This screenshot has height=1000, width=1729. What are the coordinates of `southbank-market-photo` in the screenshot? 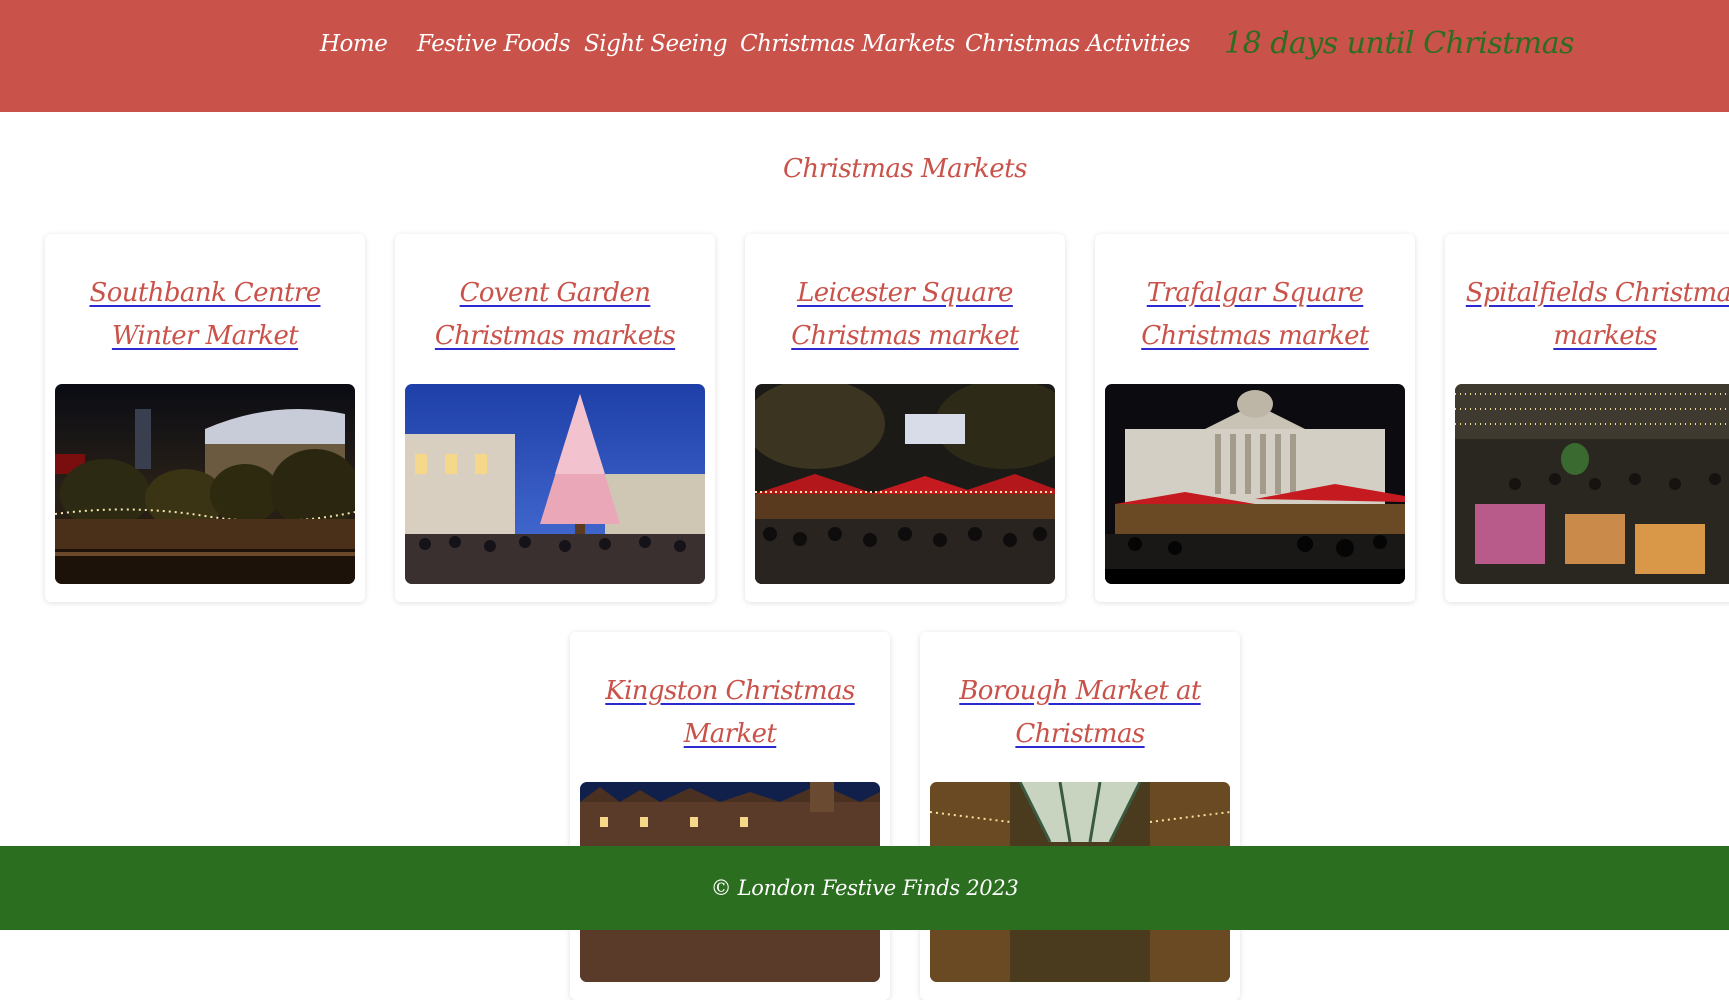 It's located at (205, 484).